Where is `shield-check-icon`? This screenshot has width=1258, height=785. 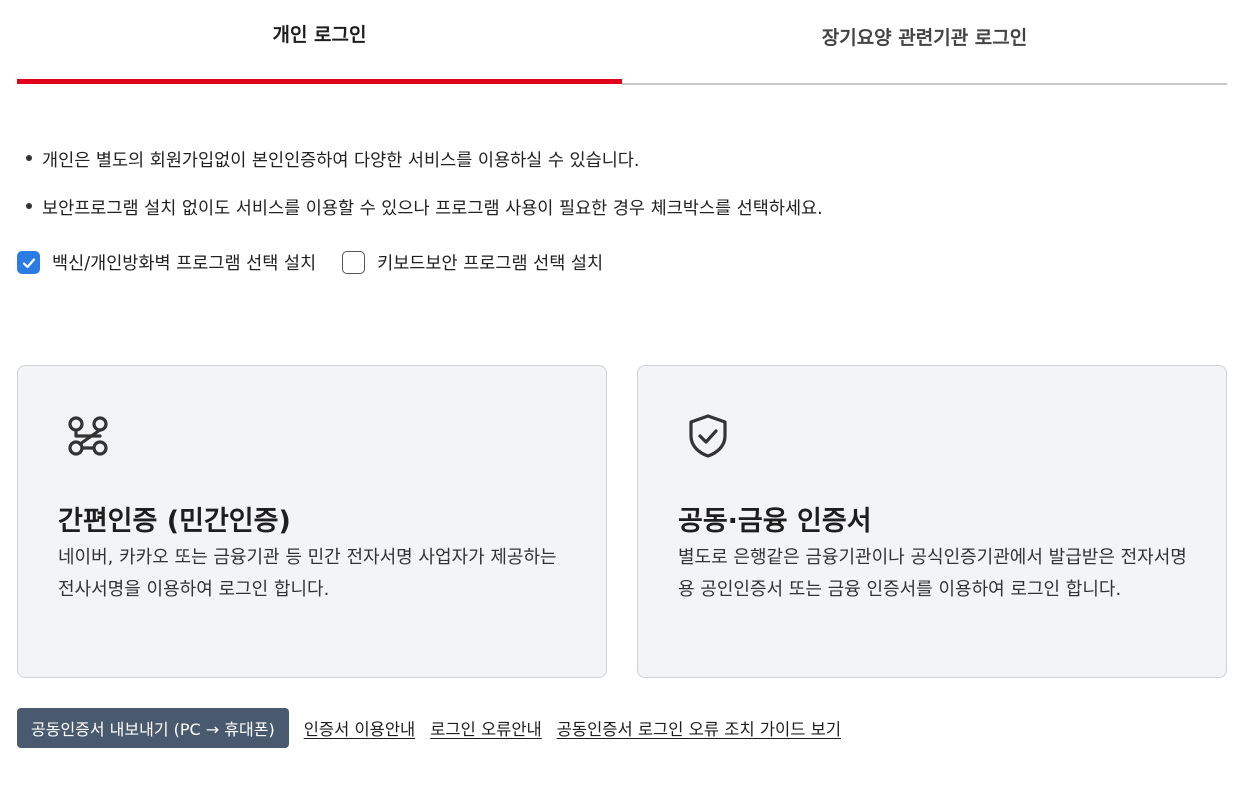 shield-check-icon is located at coordinates (708, 436).